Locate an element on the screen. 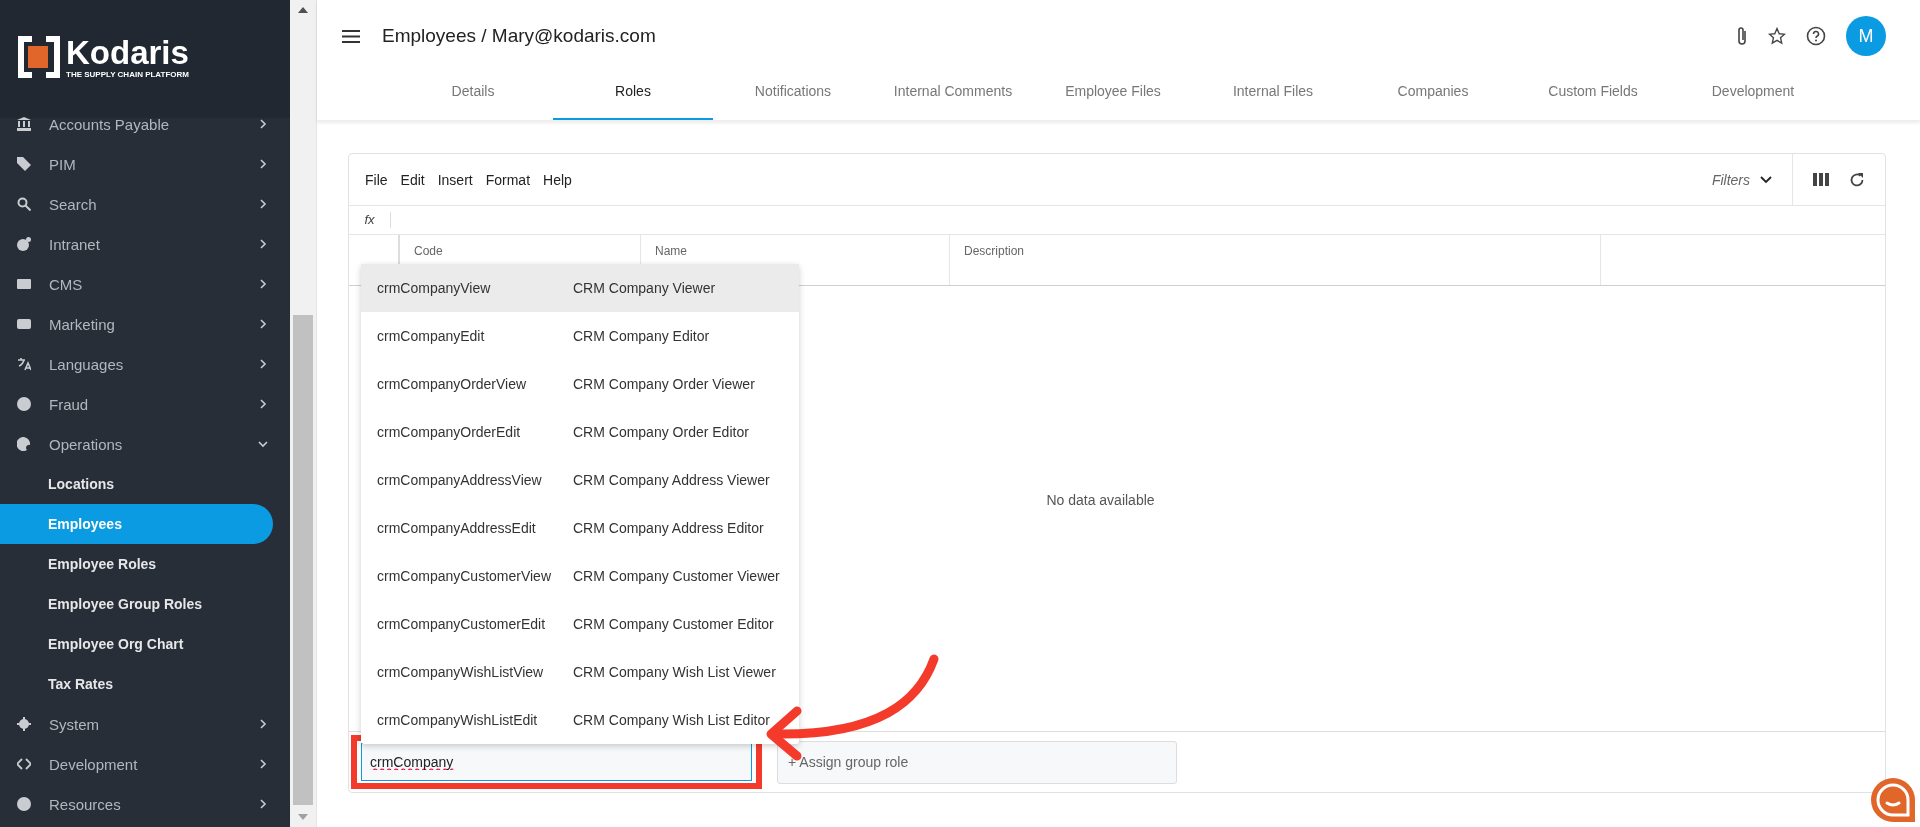 This screenshot has height=827, width=1920. sidebar-item: Languages is located at coordinates (145, 364).